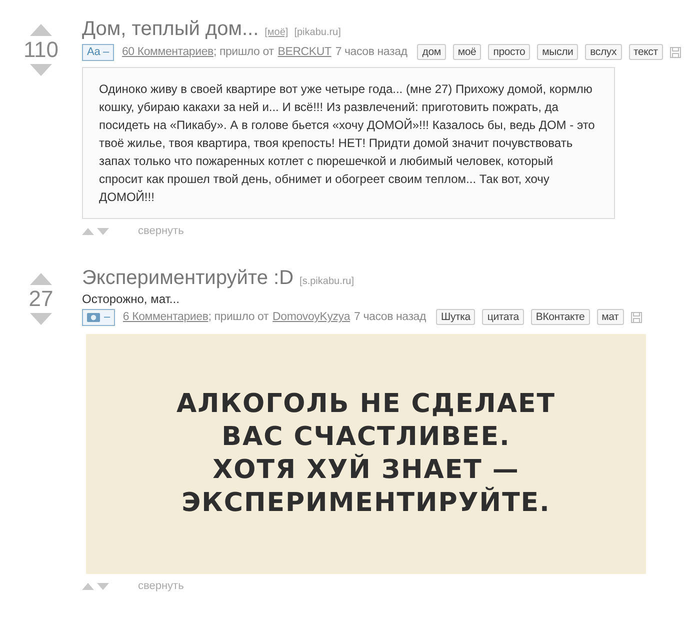 Image resolution: width=700 pixels, height=621 pixels. Describe the element at coordinates (557, 52) in the screenshot. I see `tag: мысли` at that location.